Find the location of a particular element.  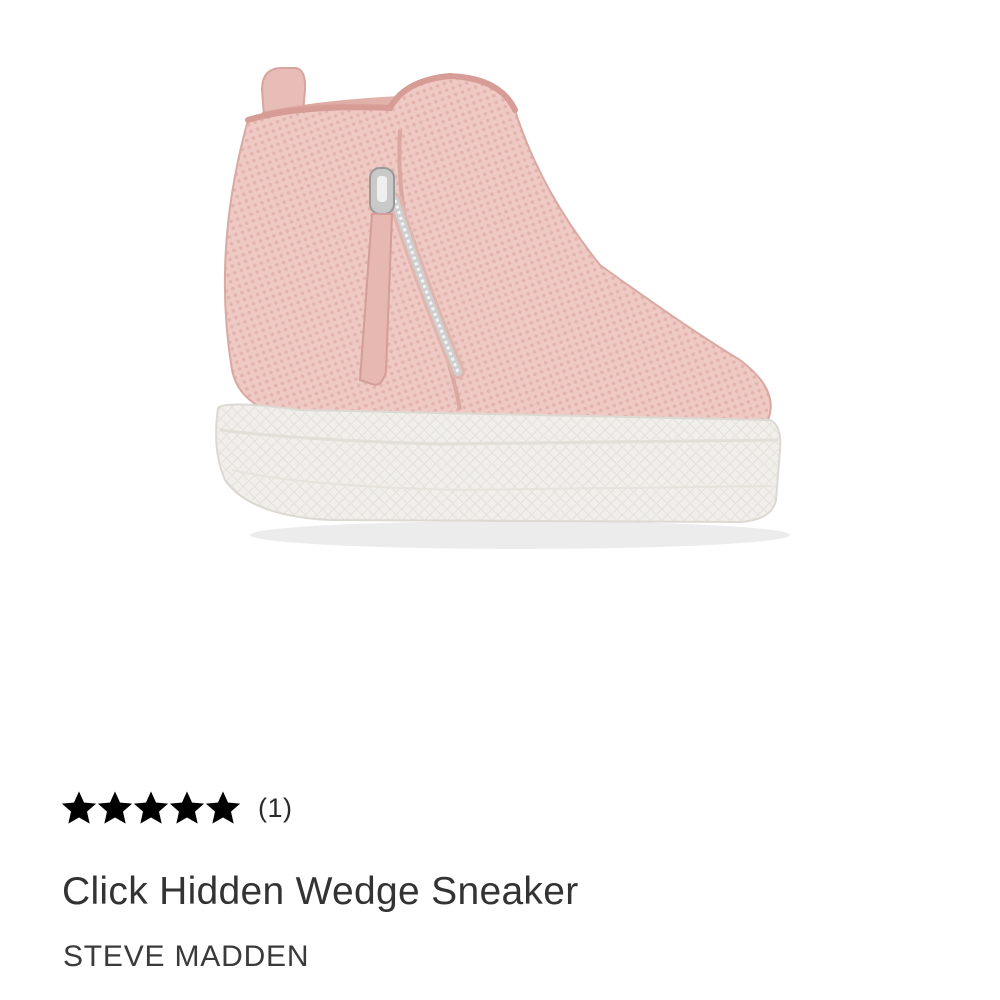

star-rating is located at coordinates (151, 808).